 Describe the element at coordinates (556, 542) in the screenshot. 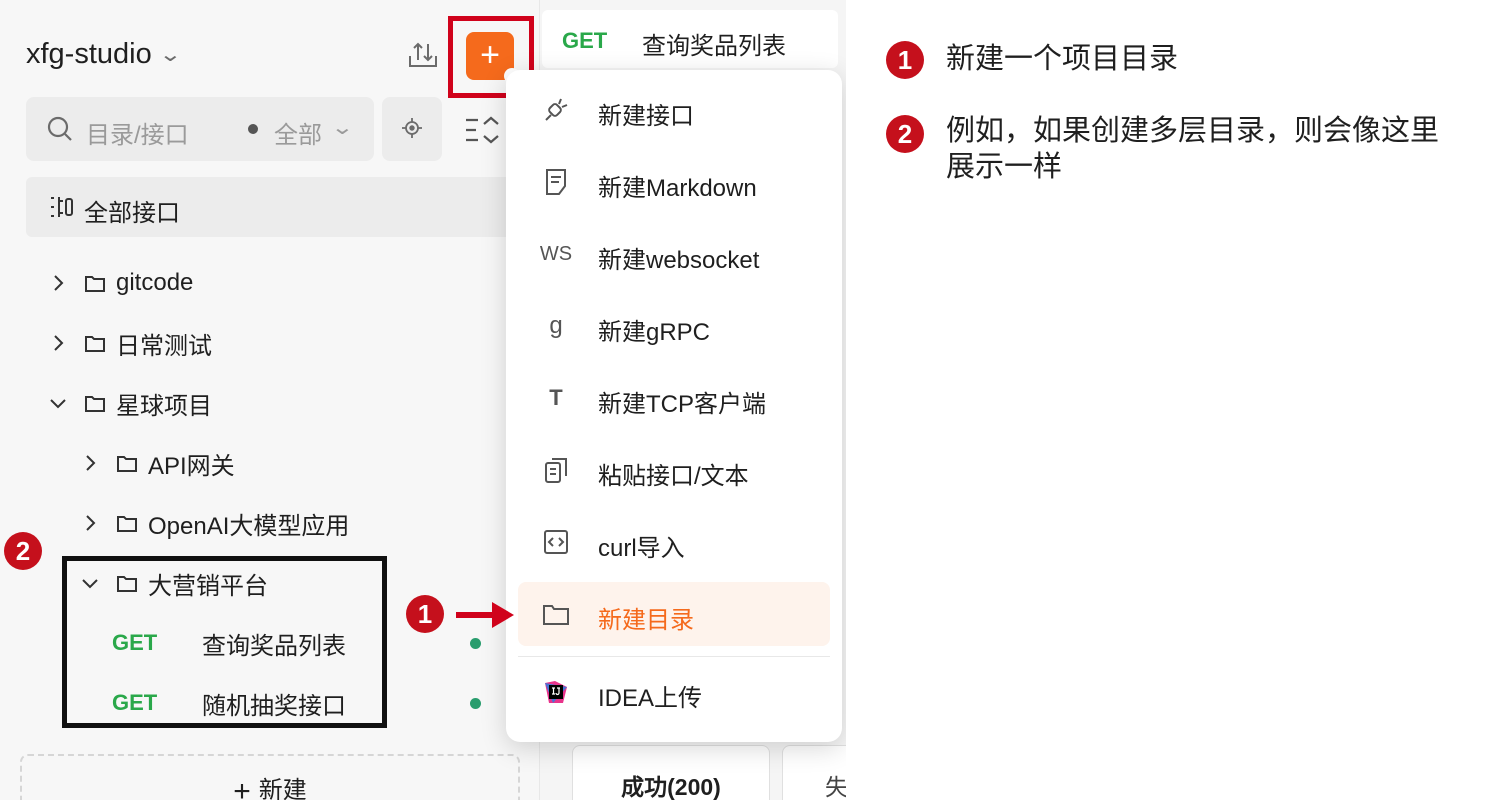

I see `code-icon` at that location.